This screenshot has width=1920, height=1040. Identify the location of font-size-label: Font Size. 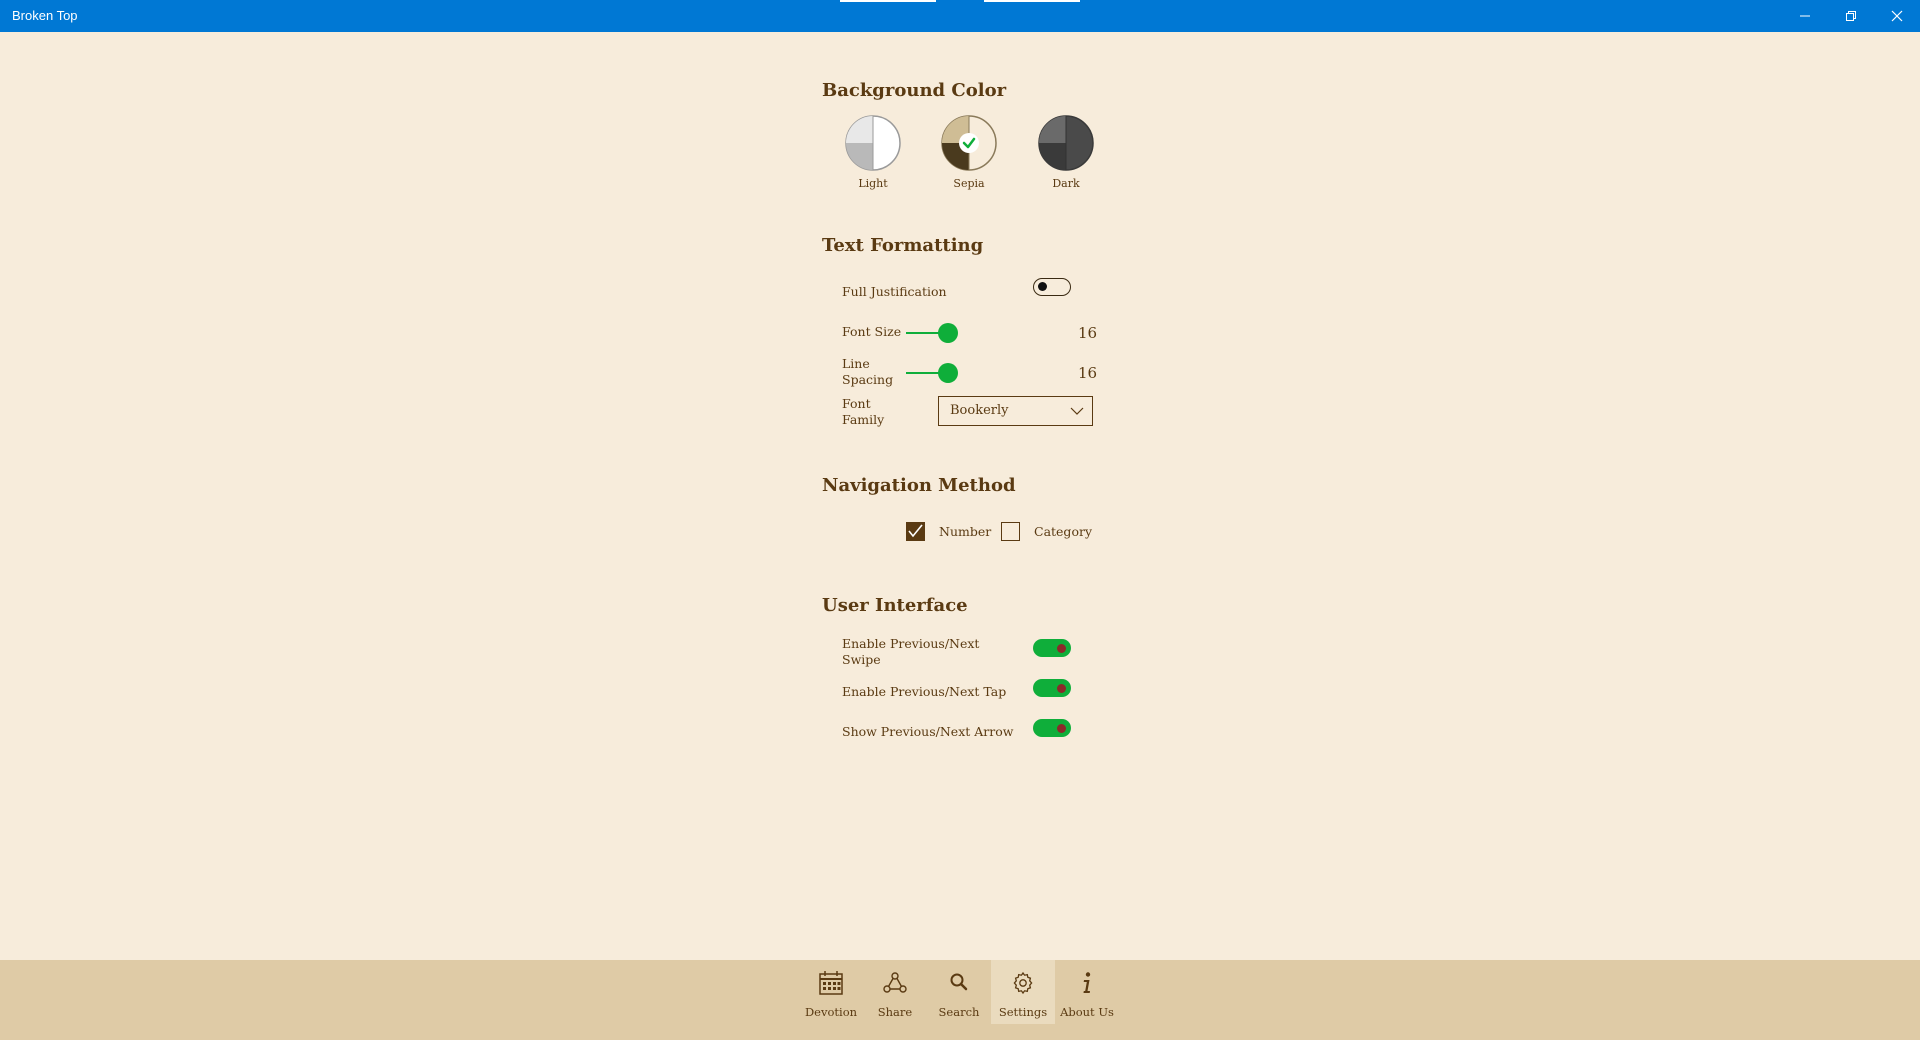
(872, 331).